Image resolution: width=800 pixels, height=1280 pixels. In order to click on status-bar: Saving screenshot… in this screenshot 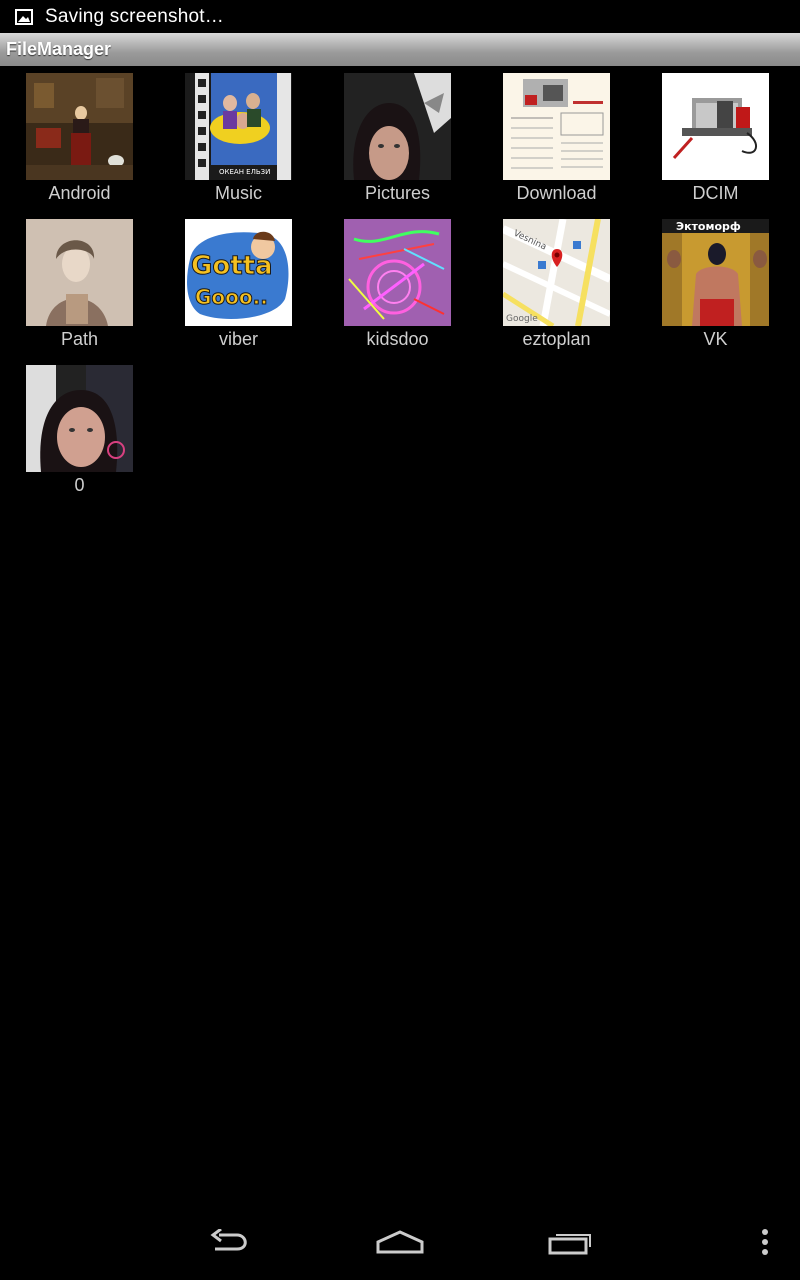, I will do `click(400, 16)`.